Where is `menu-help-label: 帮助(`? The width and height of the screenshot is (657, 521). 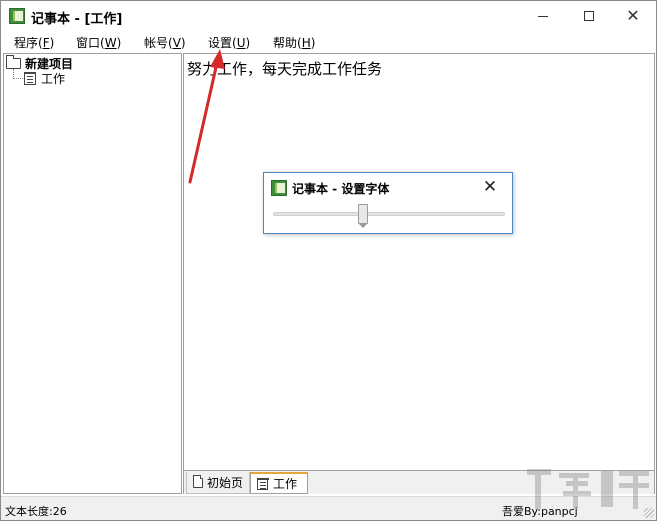 menu-help-label: 帮助( is located at coordinates (287, 43).